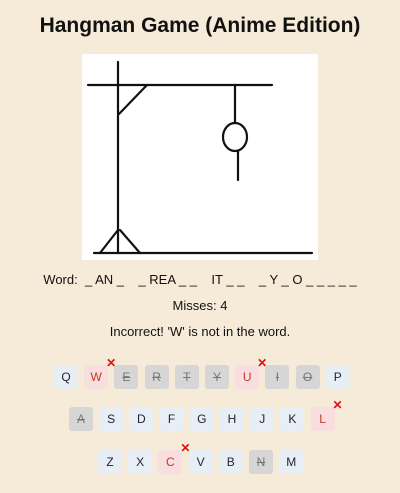  Describe the element at coordinates (326, 415) in the screenshot. I see `key-l: L ✕` at that location.